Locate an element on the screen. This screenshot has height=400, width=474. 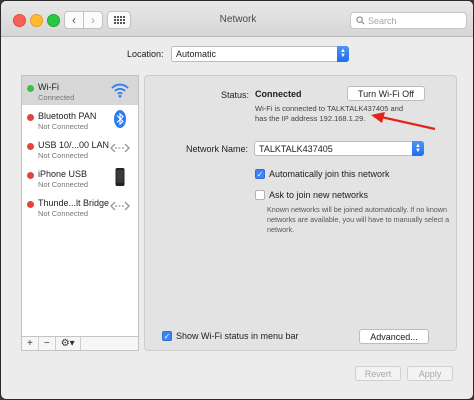
service-name: iPhone USB is located at coordinates (63, 174).